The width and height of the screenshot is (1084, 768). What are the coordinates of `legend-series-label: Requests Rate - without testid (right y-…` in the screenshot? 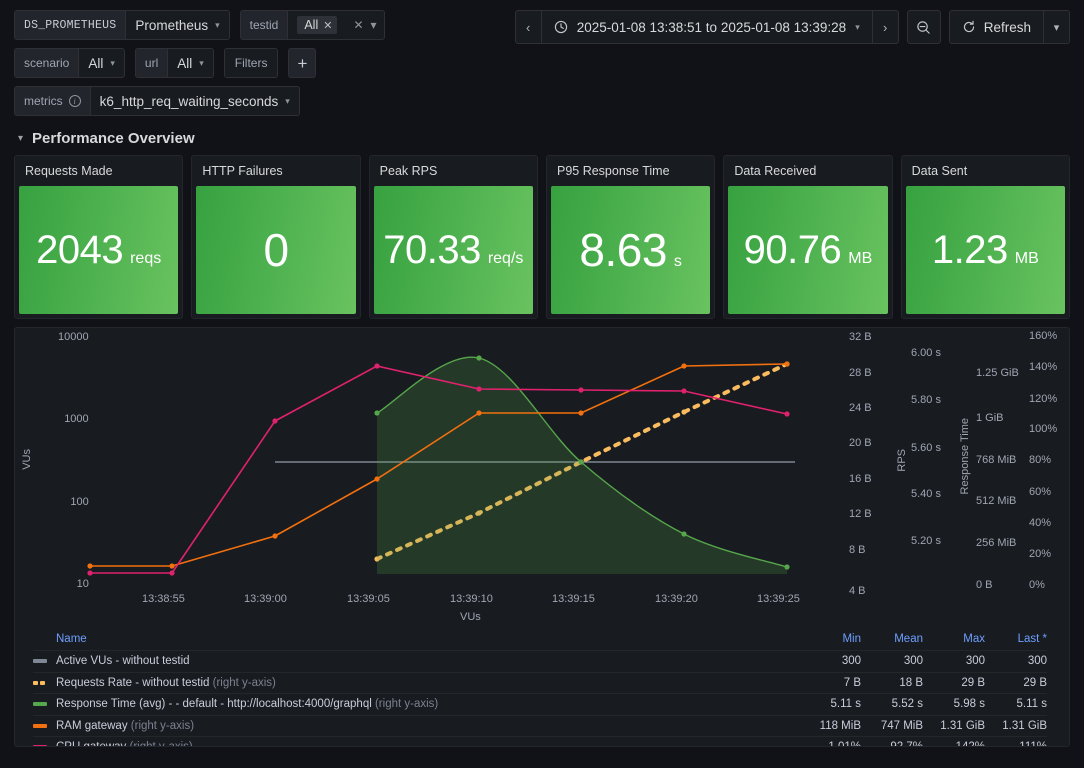 It's located at (166, 683).